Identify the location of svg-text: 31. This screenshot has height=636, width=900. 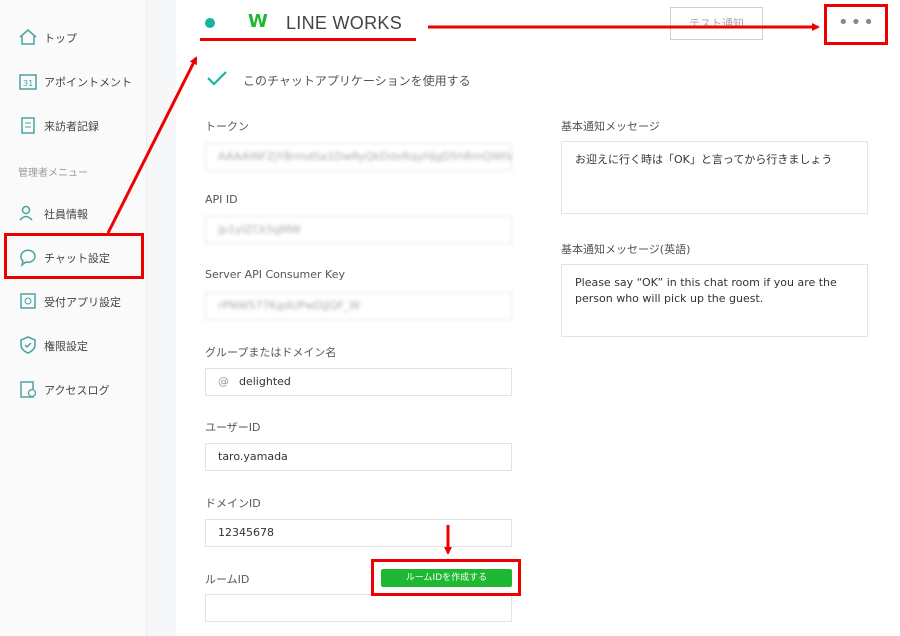
(28, 83).